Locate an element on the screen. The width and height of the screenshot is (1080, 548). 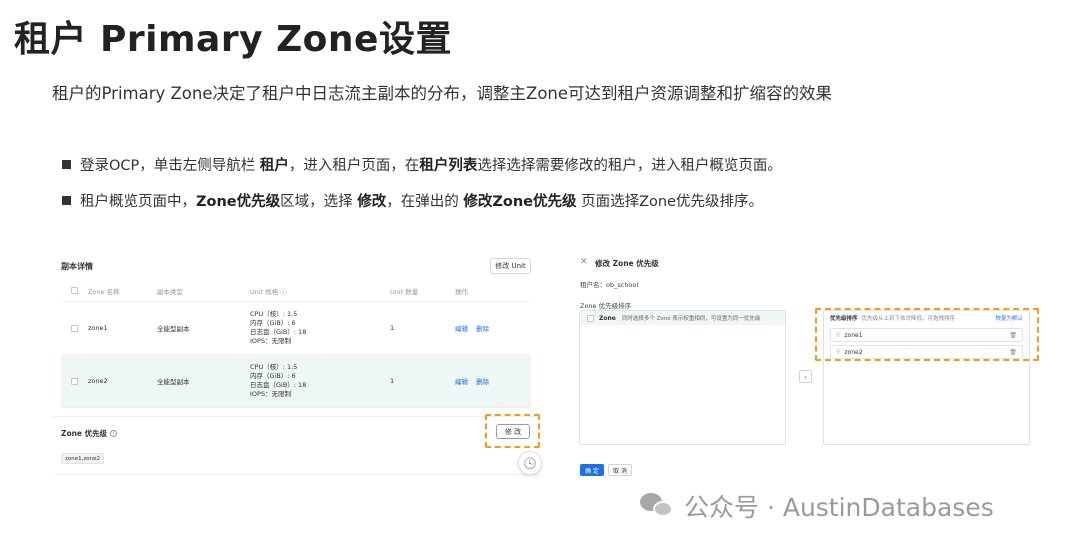
clock-icon: 🕓 is located at coordinates (530, 463).